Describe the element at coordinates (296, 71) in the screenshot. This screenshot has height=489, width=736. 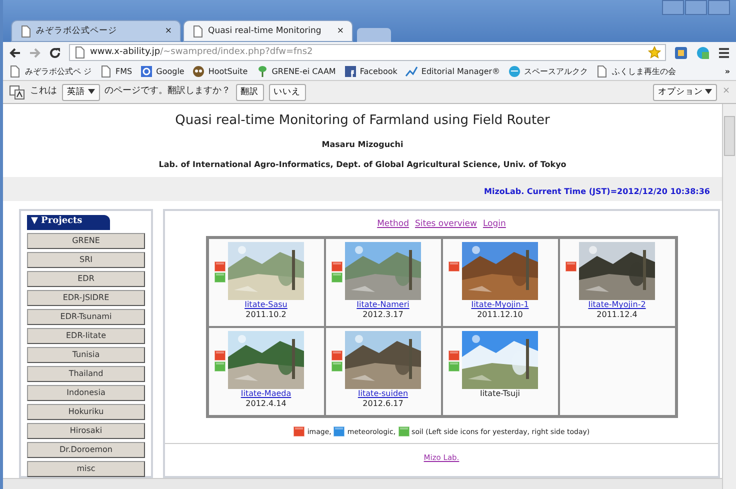
I see `bookmark: GRENE-ei CAAM` at that location.